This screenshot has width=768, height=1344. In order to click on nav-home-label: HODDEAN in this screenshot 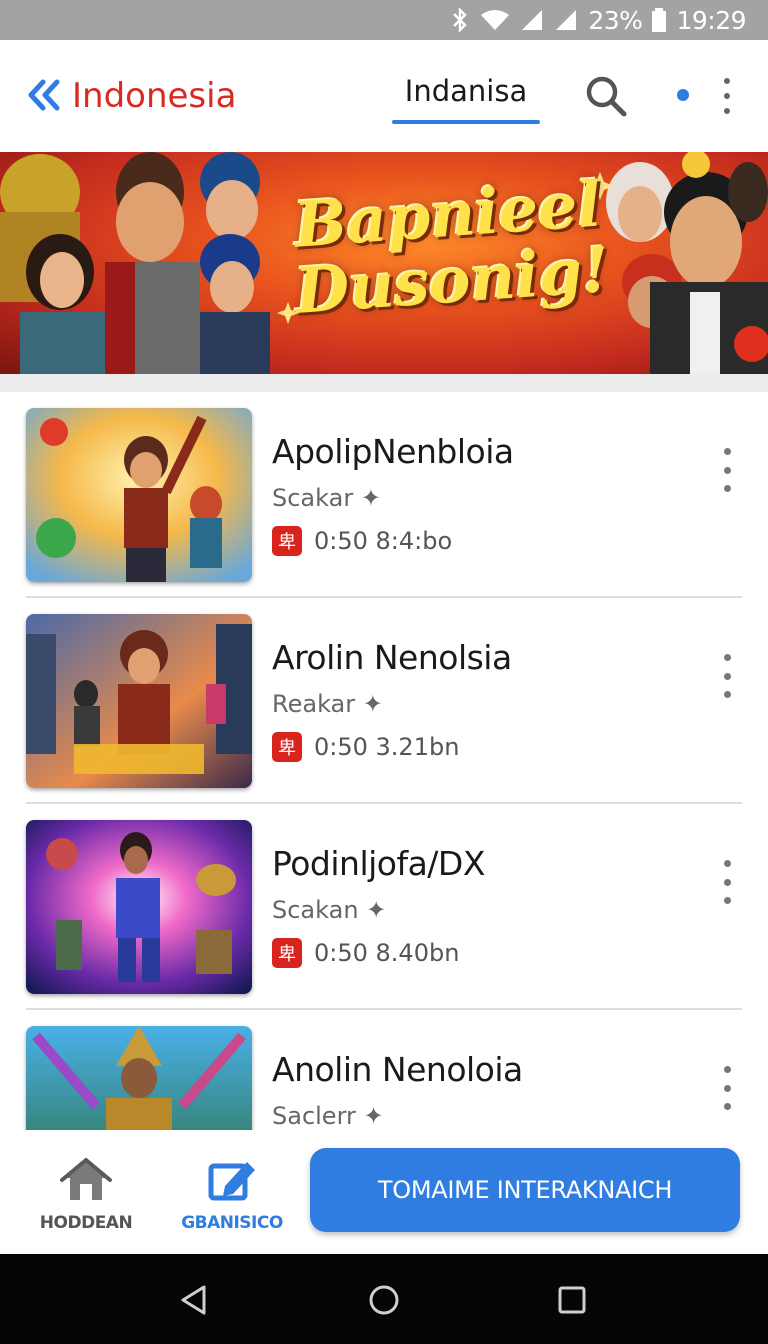, I will do `click(86, 1223)`.